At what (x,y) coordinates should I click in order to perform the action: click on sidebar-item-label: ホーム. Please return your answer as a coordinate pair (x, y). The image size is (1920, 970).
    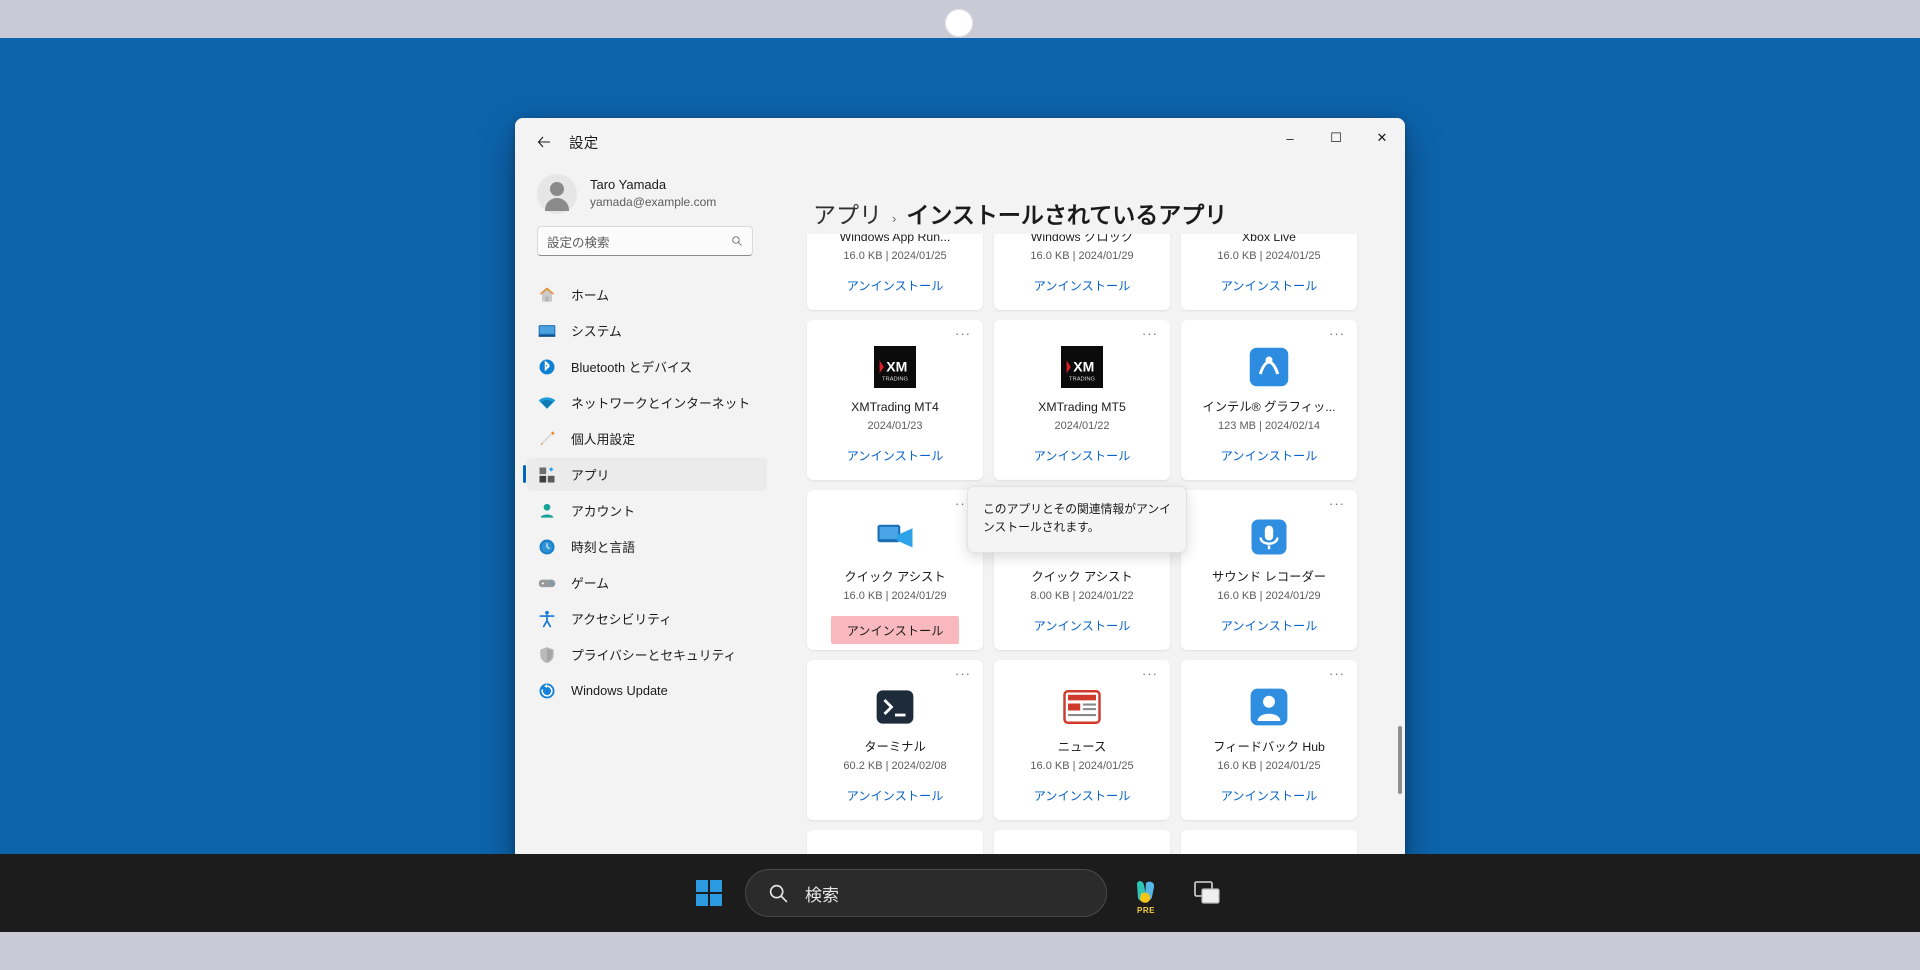
    Looking at the image, I should click on (590, 295).